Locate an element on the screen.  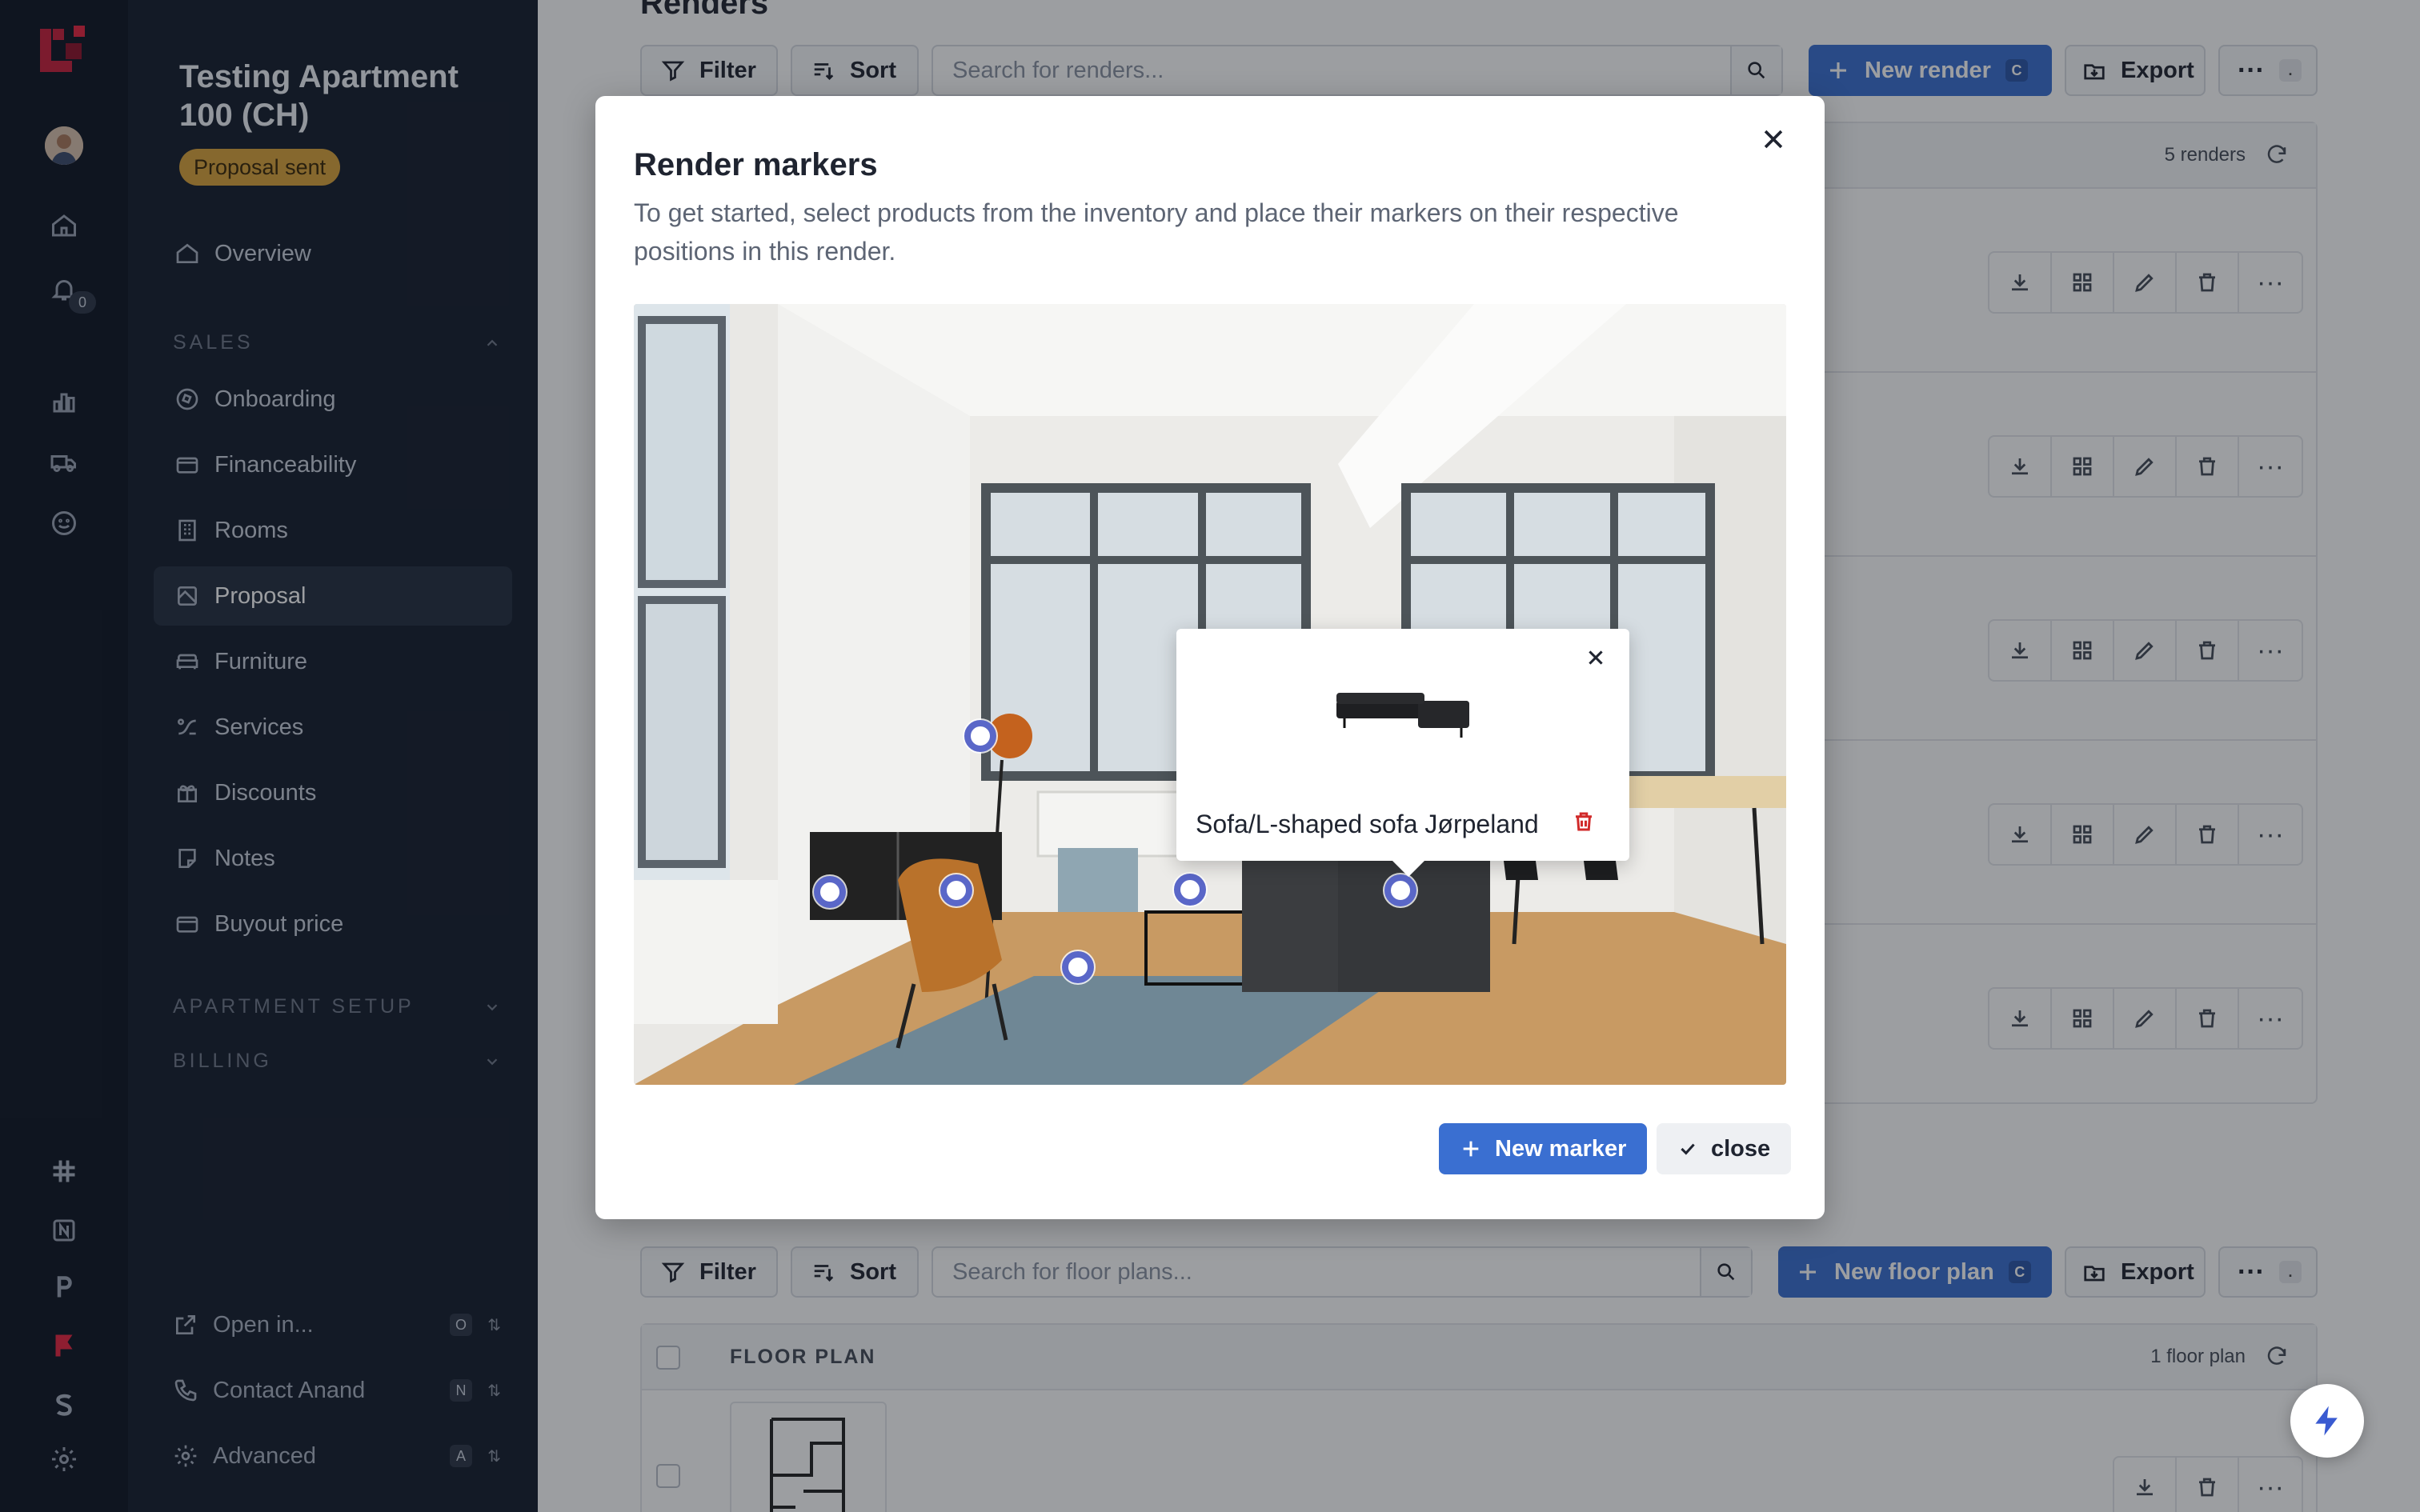
dialog-title: Render markers is located at coordinates (756, 164).